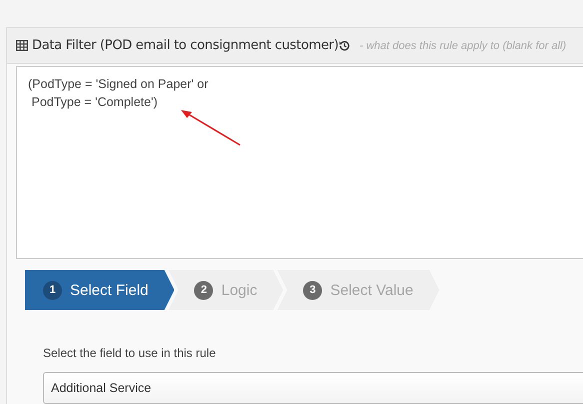 The height and width of the screenshot is (404, 583). Describe the element at coordinates (129, 353) in the screenshot. I see `field-prompt: Select the field to use in this rule` at that location.